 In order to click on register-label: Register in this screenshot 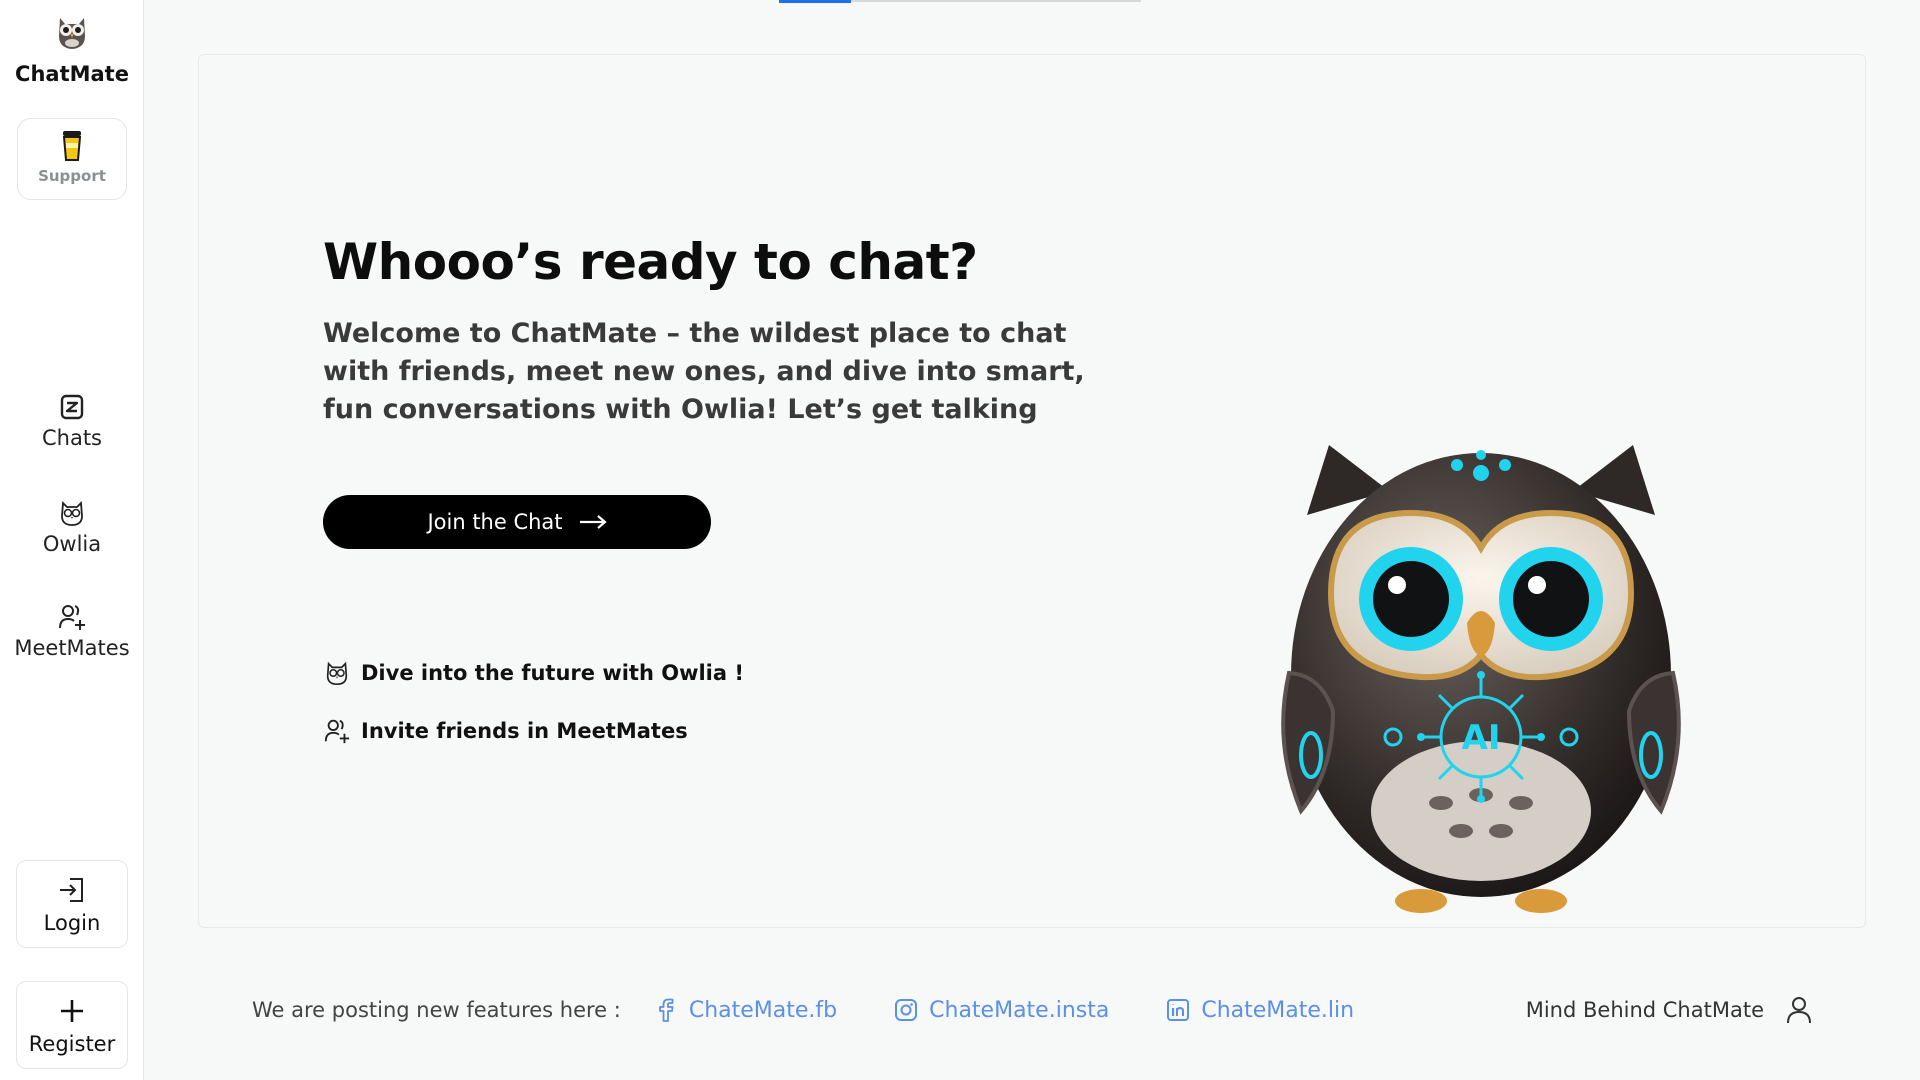, I will do `click(72, 1044)`.